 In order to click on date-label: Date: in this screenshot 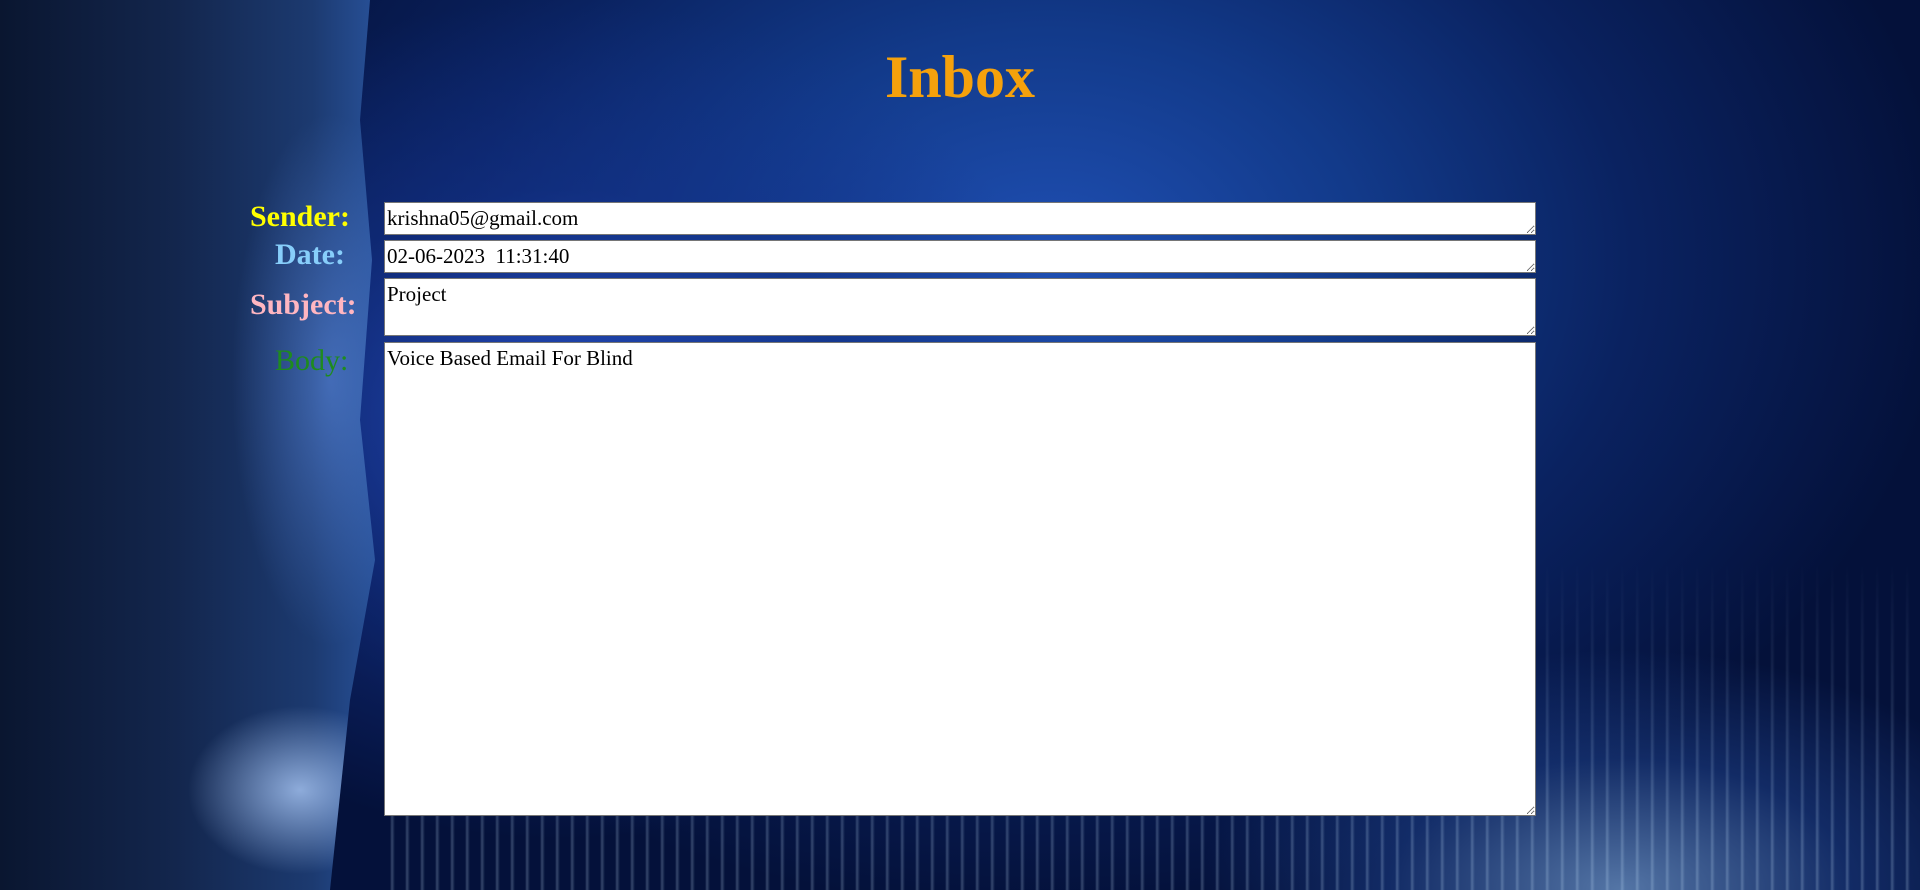, I will do `click(310, 254)`.